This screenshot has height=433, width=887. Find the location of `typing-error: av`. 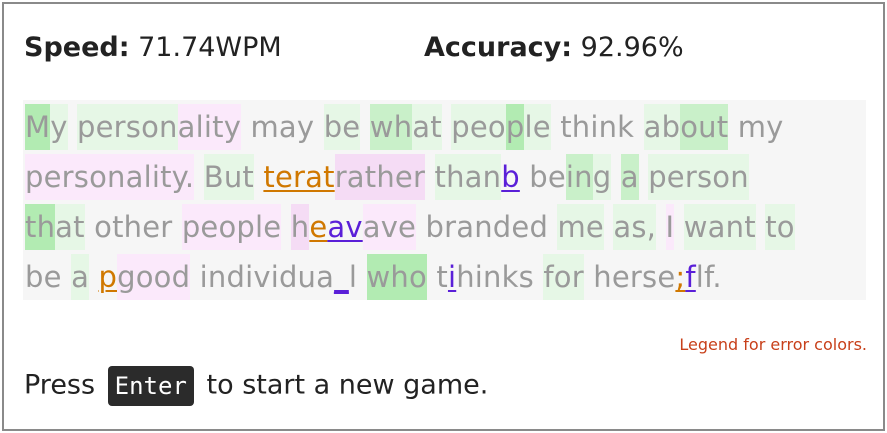

typing-error: av is located at coordinates (345, 227).